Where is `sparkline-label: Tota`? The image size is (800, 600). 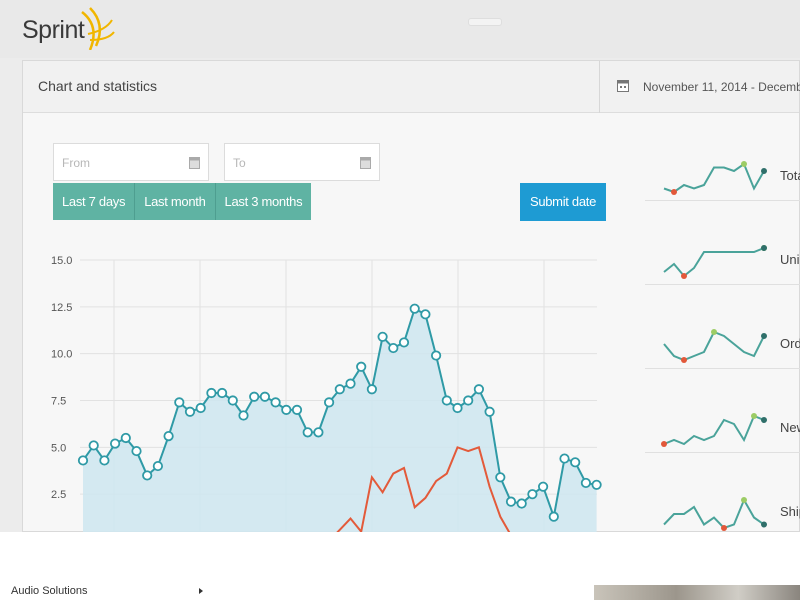 sparkline-label: Tota is located at coordinates (790, 175).